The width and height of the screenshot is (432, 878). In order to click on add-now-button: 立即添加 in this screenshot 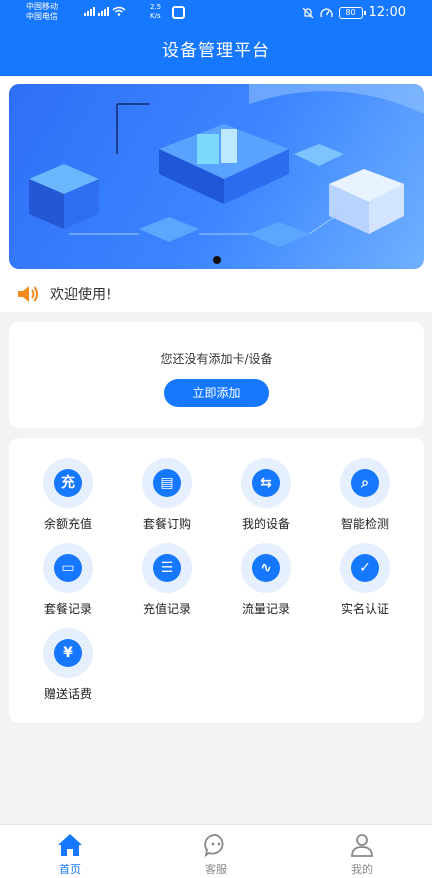, I will do `click(216, 393)`.